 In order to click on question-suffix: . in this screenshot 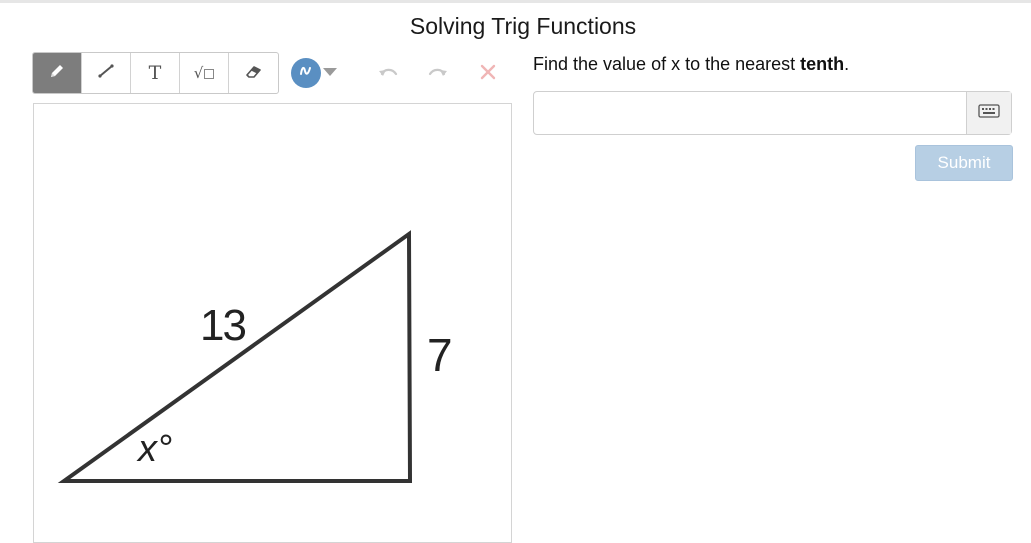, I will do `click(847, 64)`.